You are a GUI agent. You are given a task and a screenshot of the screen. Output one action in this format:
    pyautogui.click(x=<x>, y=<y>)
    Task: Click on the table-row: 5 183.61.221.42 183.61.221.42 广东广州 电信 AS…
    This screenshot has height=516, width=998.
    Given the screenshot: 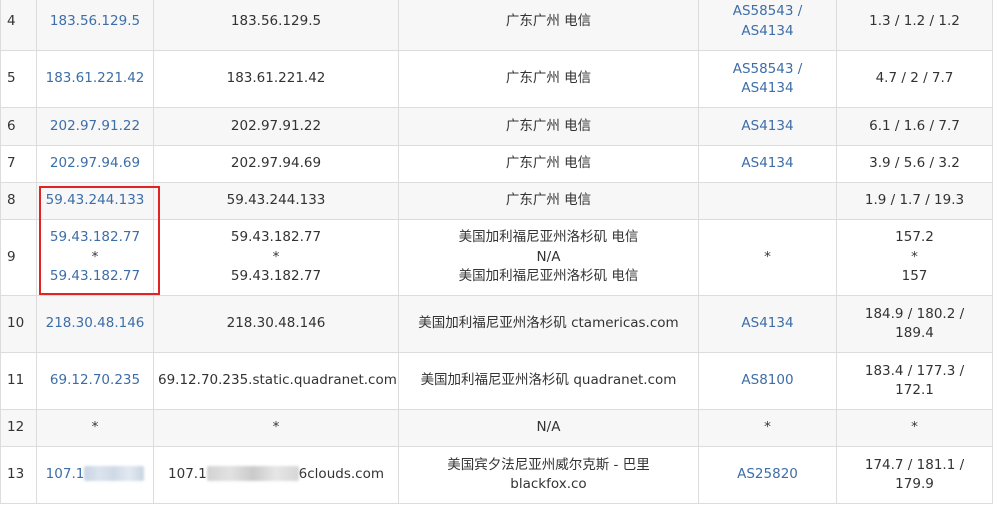 What is the action you would take?
    pyautogui.click(x=496, y=79)
    